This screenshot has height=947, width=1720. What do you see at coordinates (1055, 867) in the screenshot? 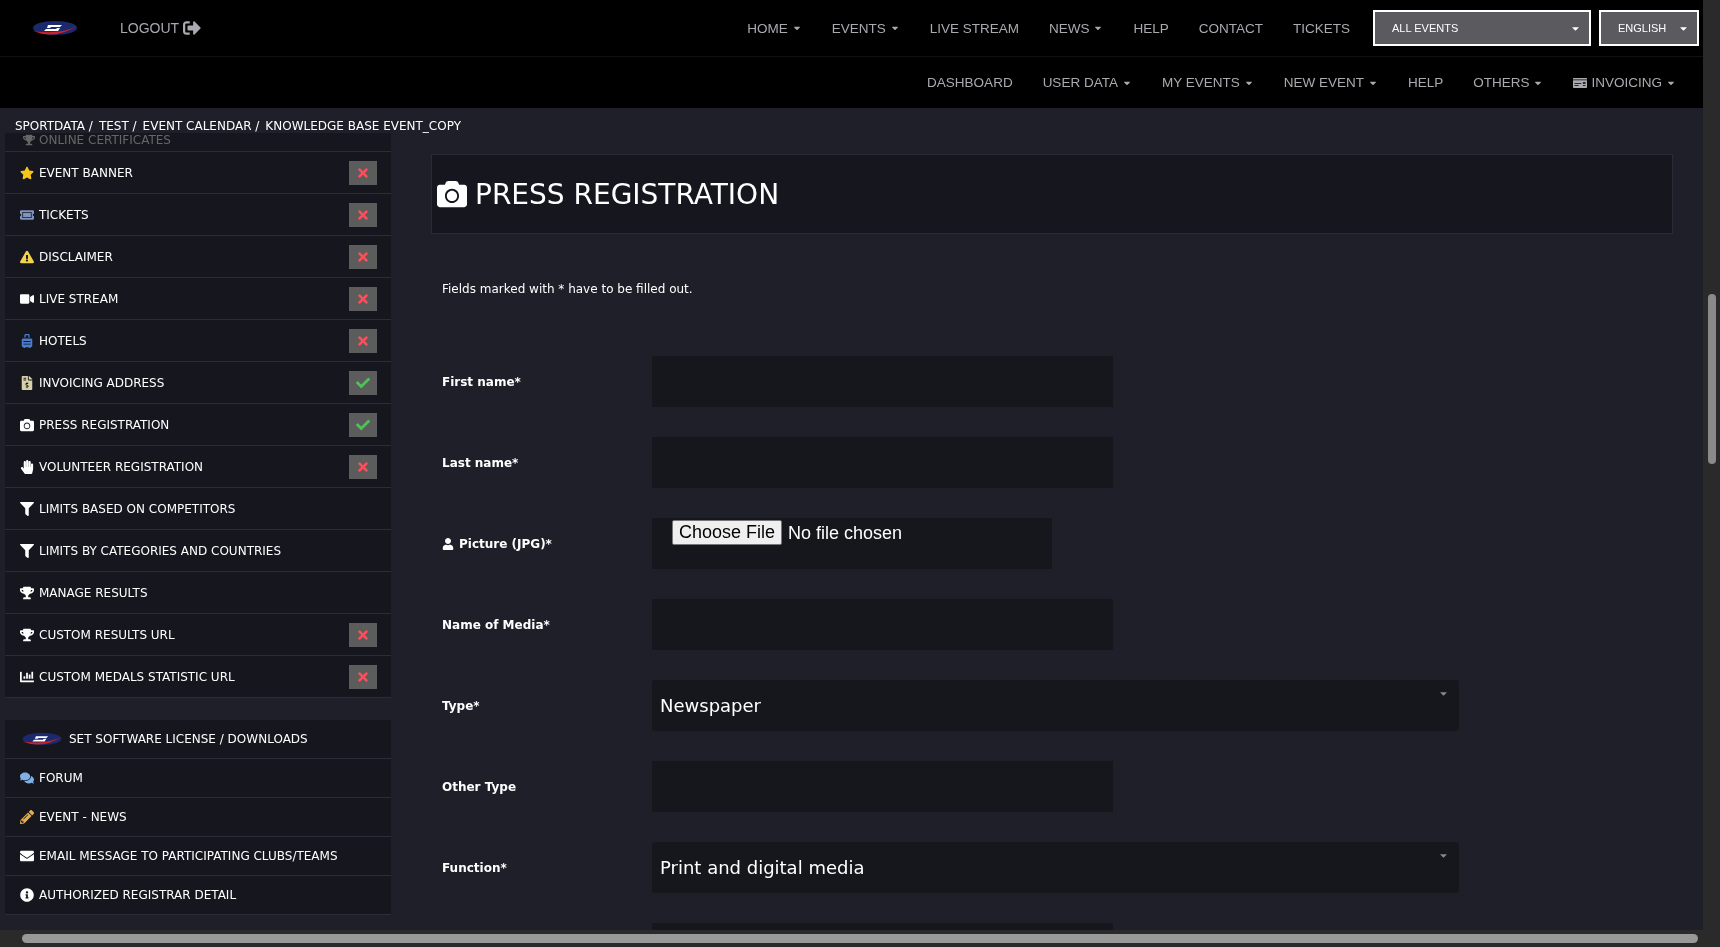
I see `select-field: Print and digital media` at bounding box center [1055, 867].